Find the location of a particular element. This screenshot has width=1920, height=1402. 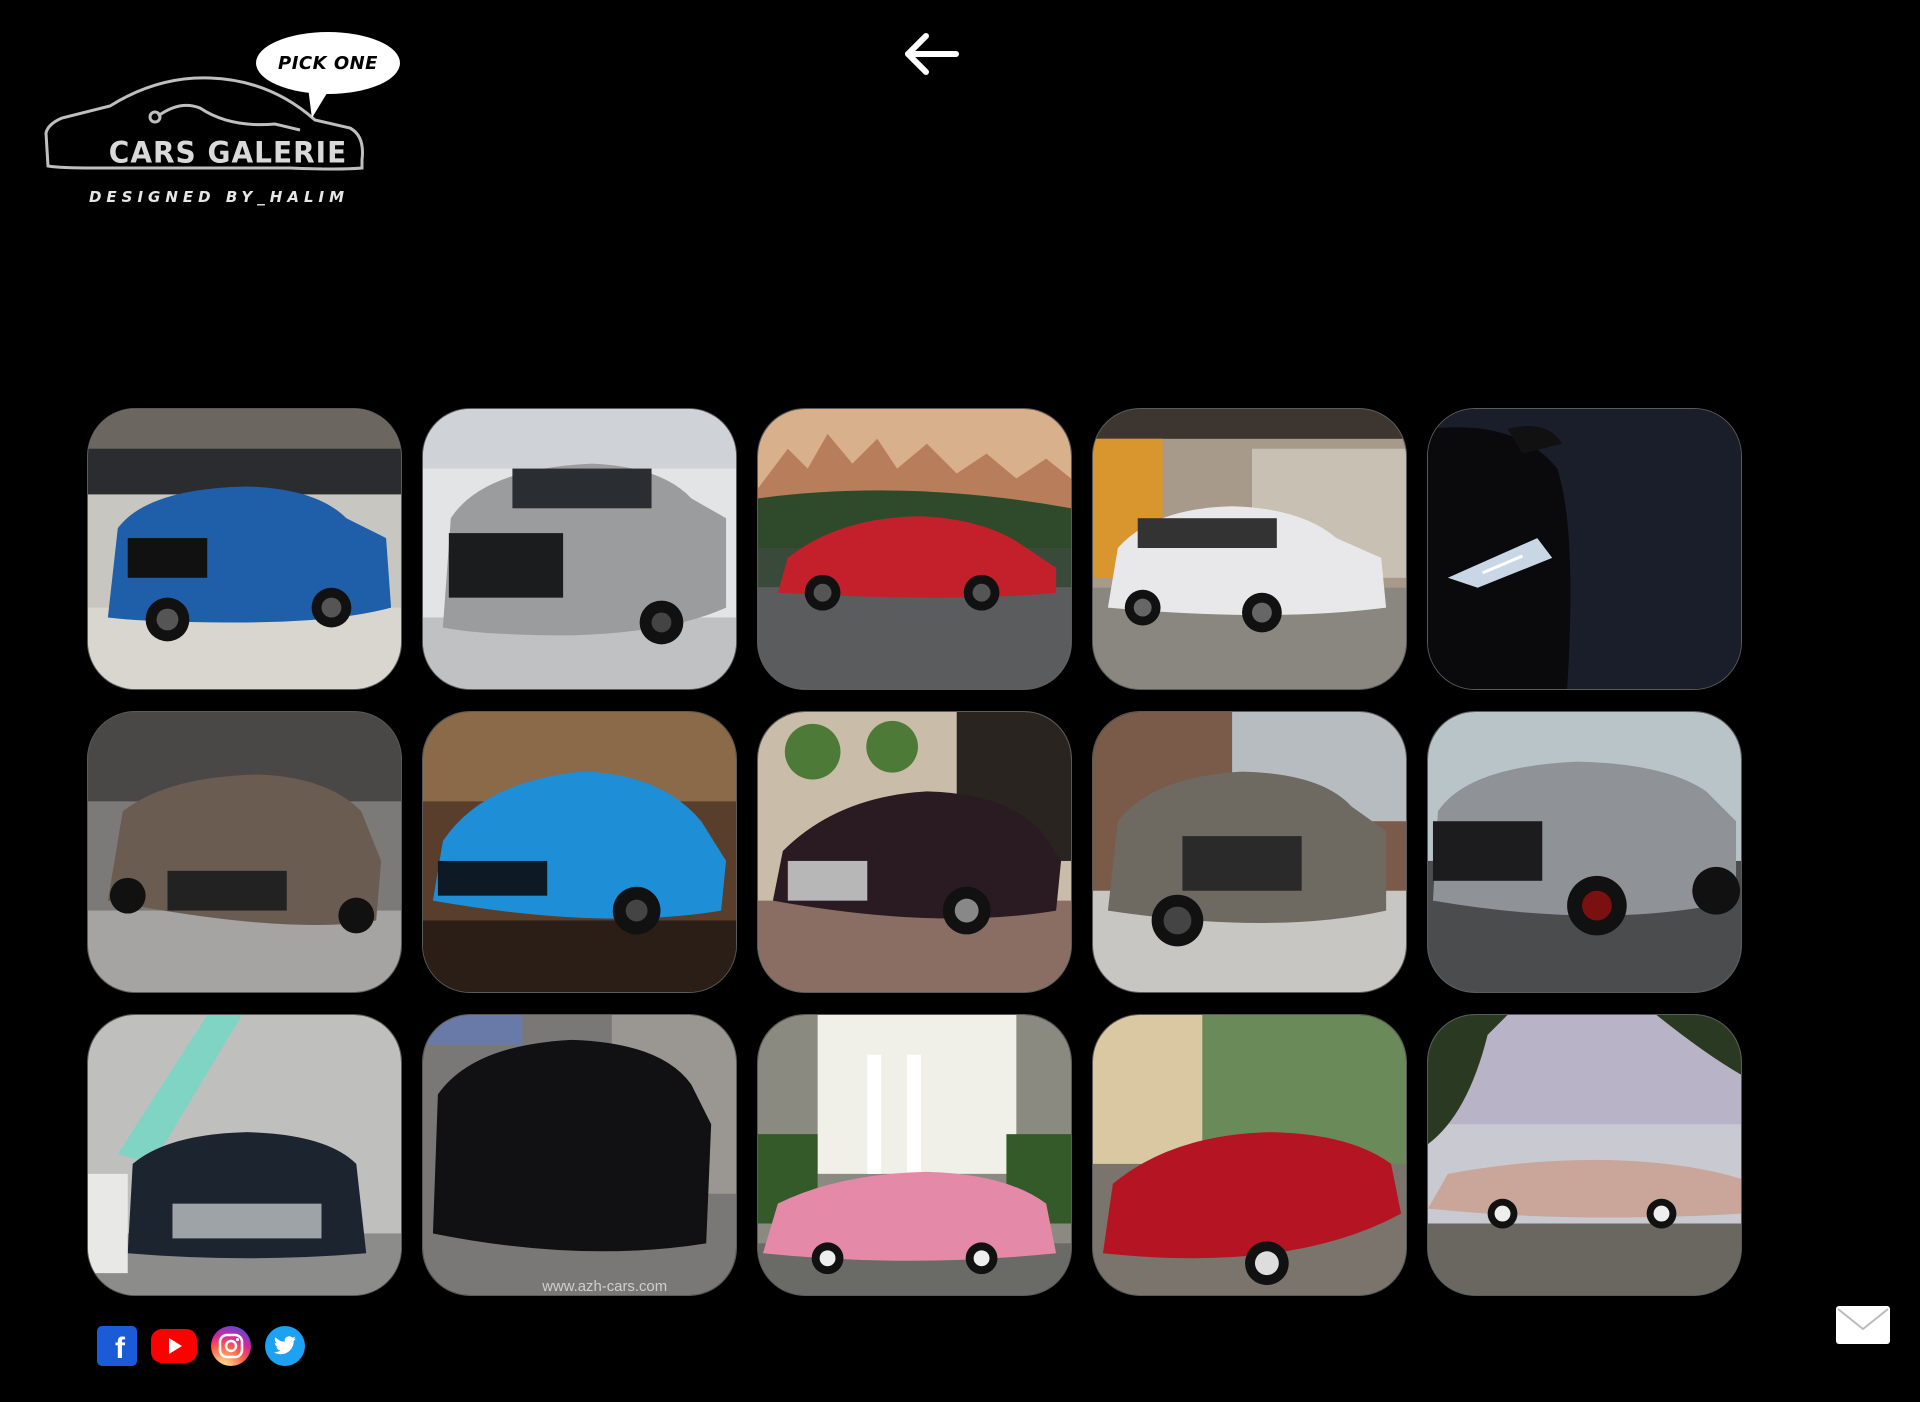

mail-icon is located at coordinates (1863, 1325).